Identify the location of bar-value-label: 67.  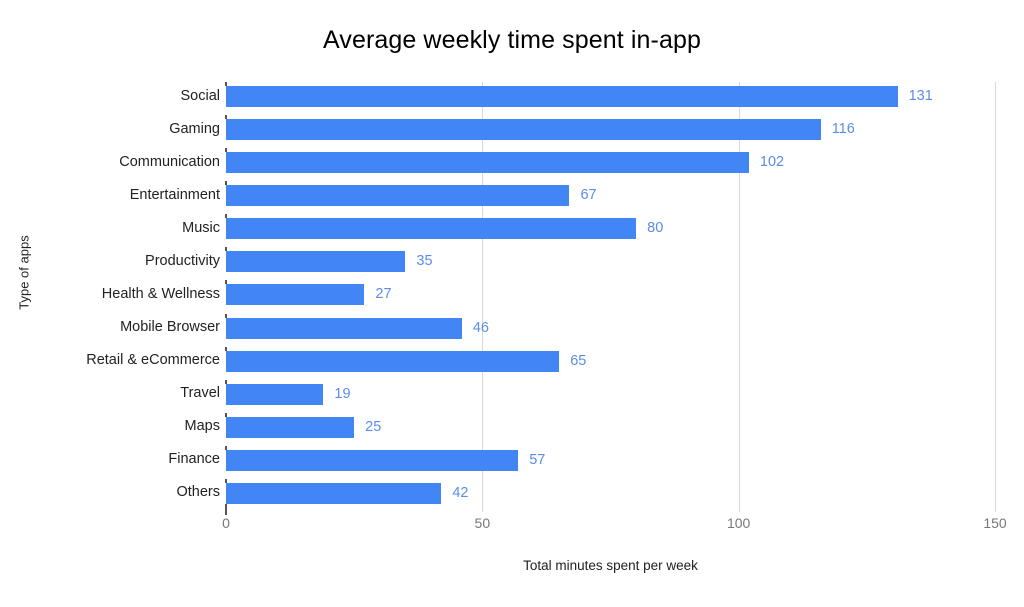
(588, 195).